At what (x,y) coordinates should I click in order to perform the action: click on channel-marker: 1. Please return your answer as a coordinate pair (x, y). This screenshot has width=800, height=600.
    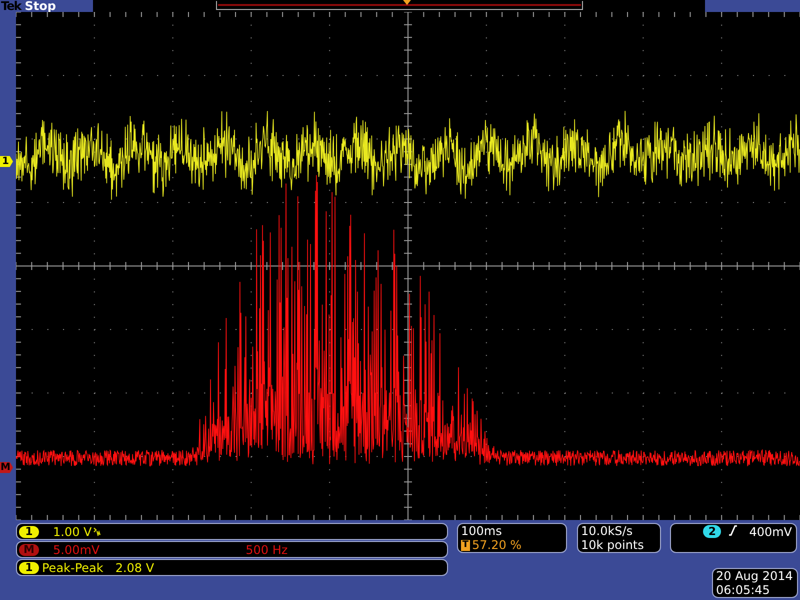
    Looking at the image, I should click on (6, 161).